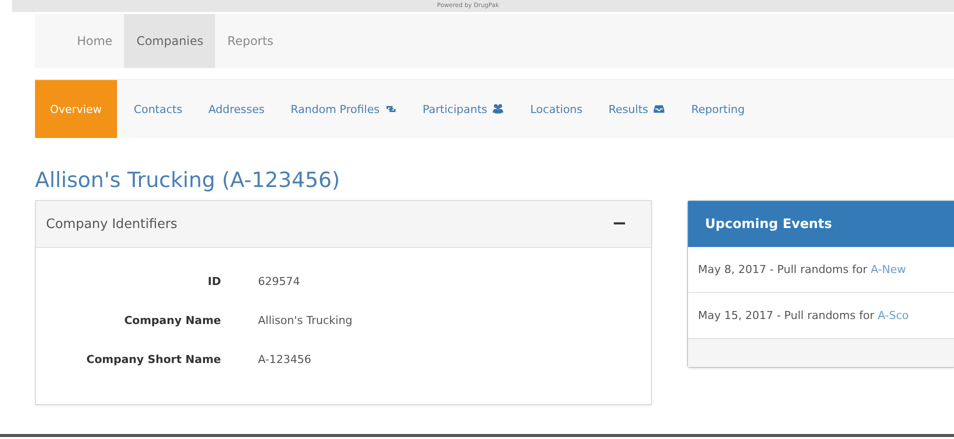 The image size is (954, 439). Describe the element at coordinates (768, 224) in the screenshot. I see `panel-title: Upcoming Events` at that location.